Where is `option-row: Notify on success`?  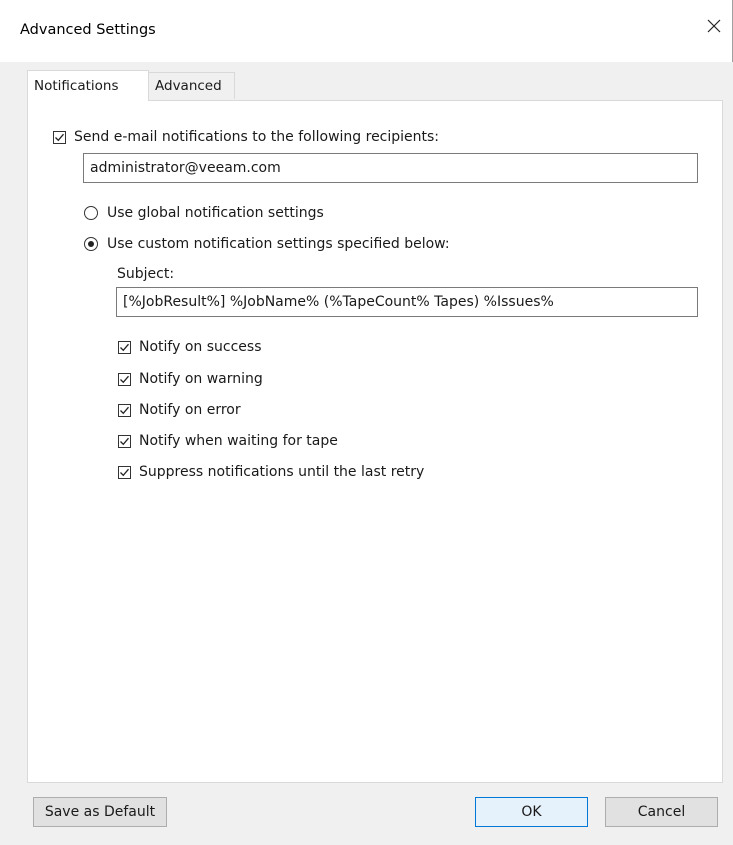 option-row: Notify on success is located at coordinates (190, 347).